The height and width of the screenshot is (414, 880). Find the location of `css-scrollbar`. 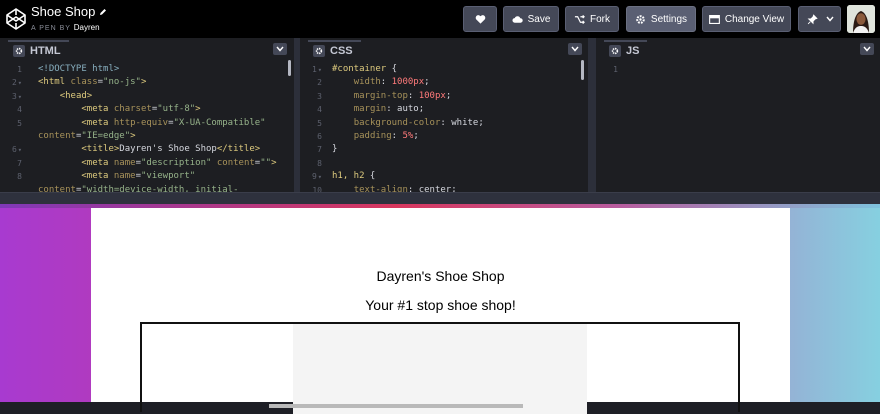

css-scrollbar is located at coordinates (582, 70).